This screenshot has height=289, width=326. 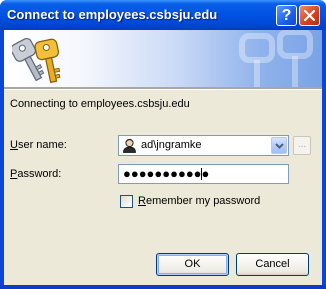 I want to click on connecting-message: Connecting to employees.csbsju.edu, so click(x=100, y=104).